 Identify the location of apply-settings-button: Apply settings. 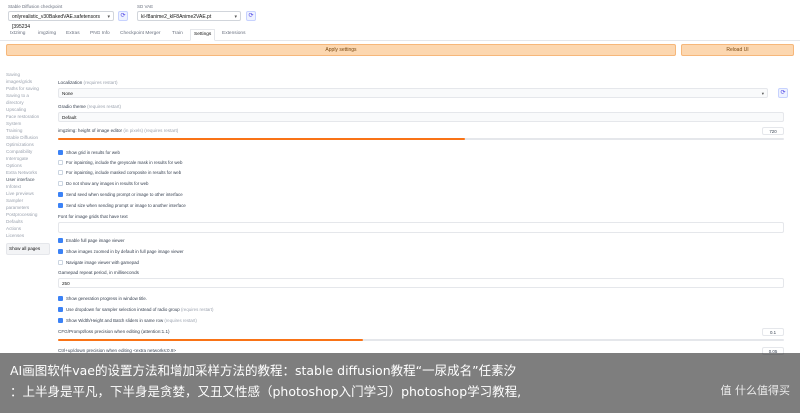
(341, 50).